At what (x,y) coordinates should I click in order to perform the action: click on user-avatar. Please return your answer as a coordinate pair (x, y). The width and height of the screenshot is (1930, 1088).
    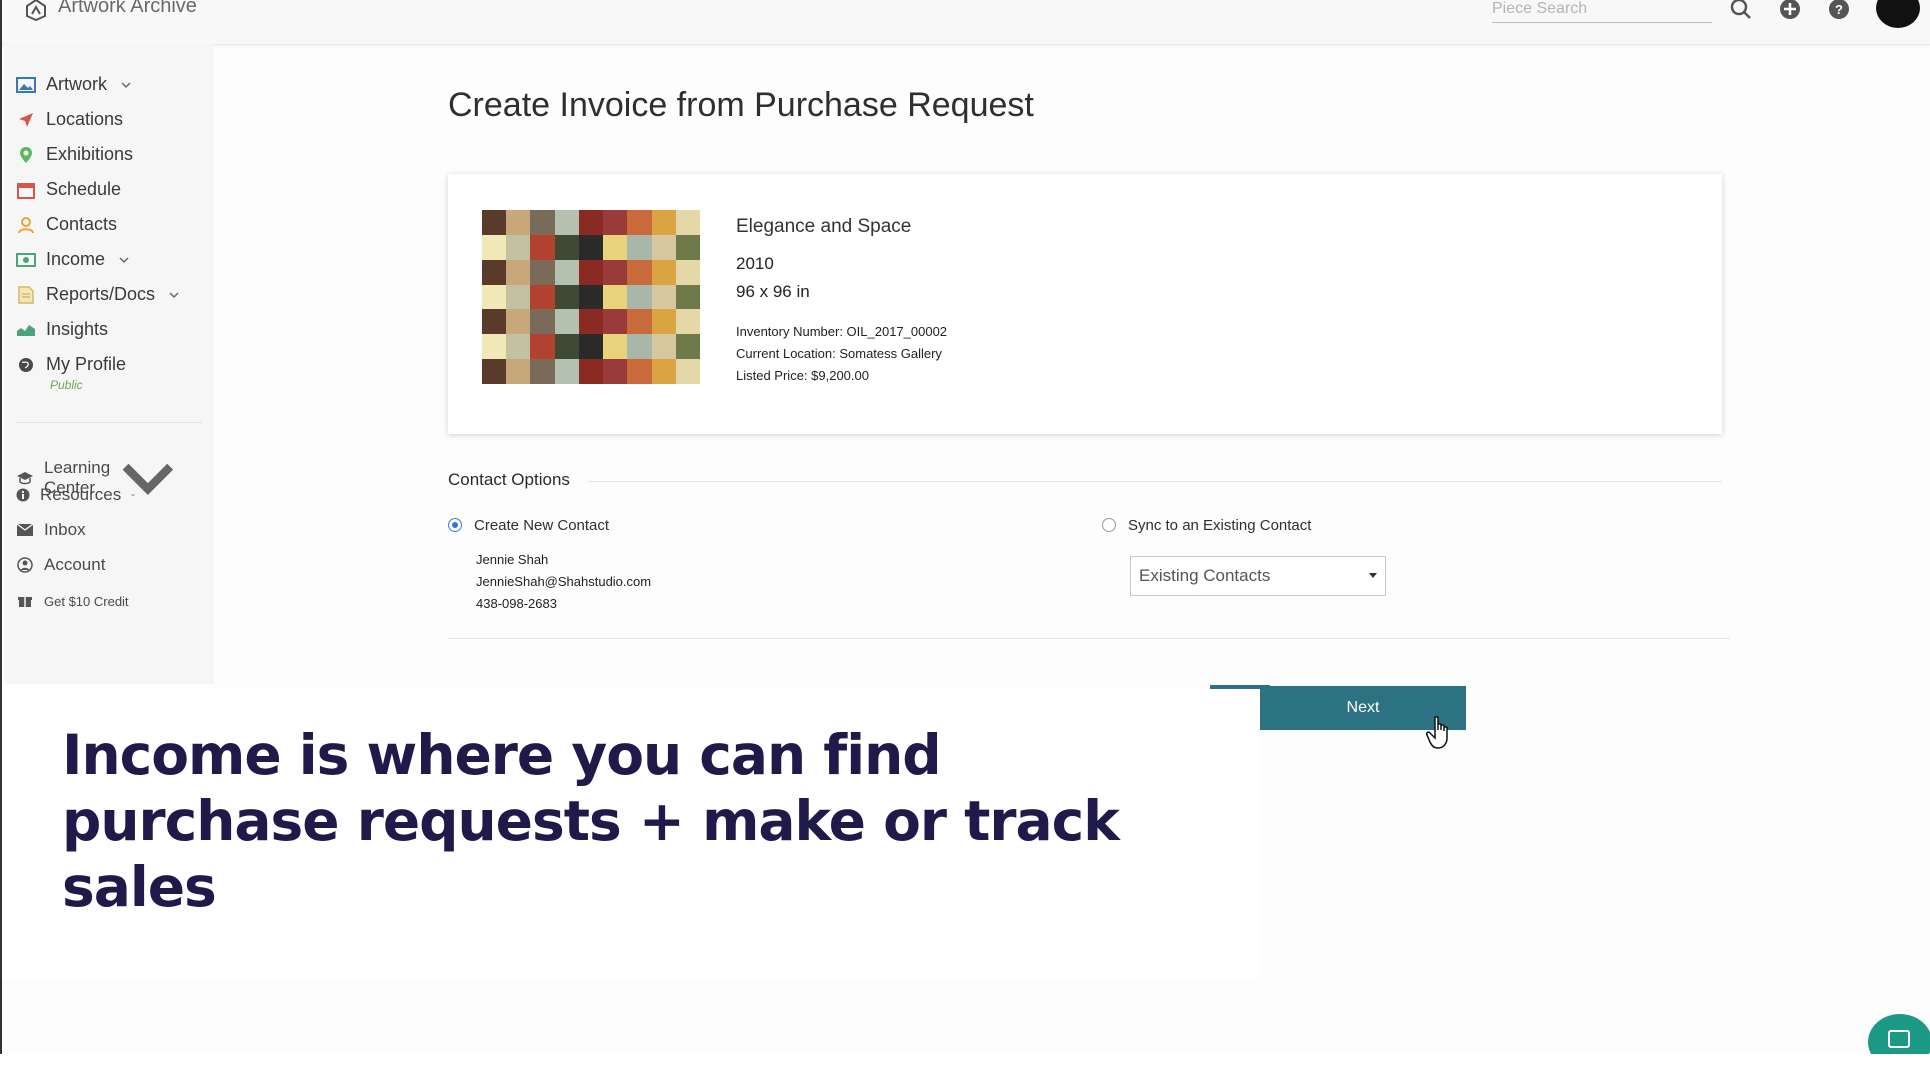
    Looking at the image, I should click on (1898, 14).